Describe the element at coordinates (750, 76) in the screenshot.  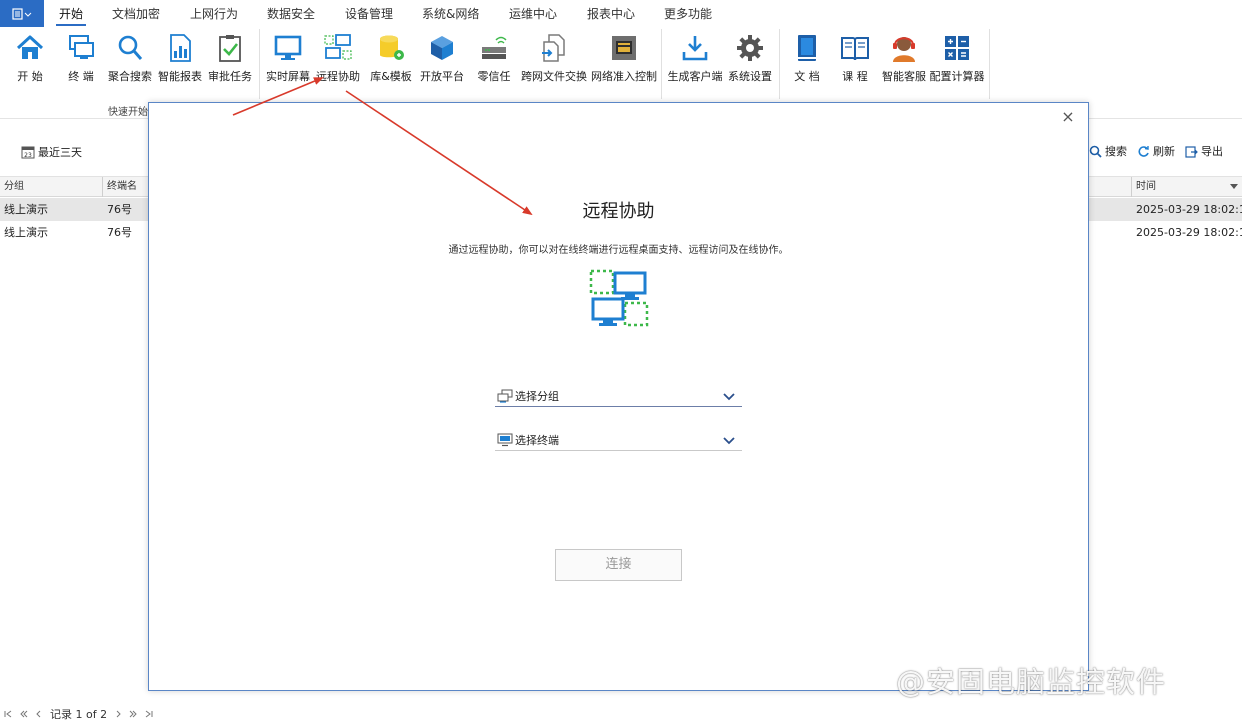
I see `ribbon-label: 系统设置` at that location.